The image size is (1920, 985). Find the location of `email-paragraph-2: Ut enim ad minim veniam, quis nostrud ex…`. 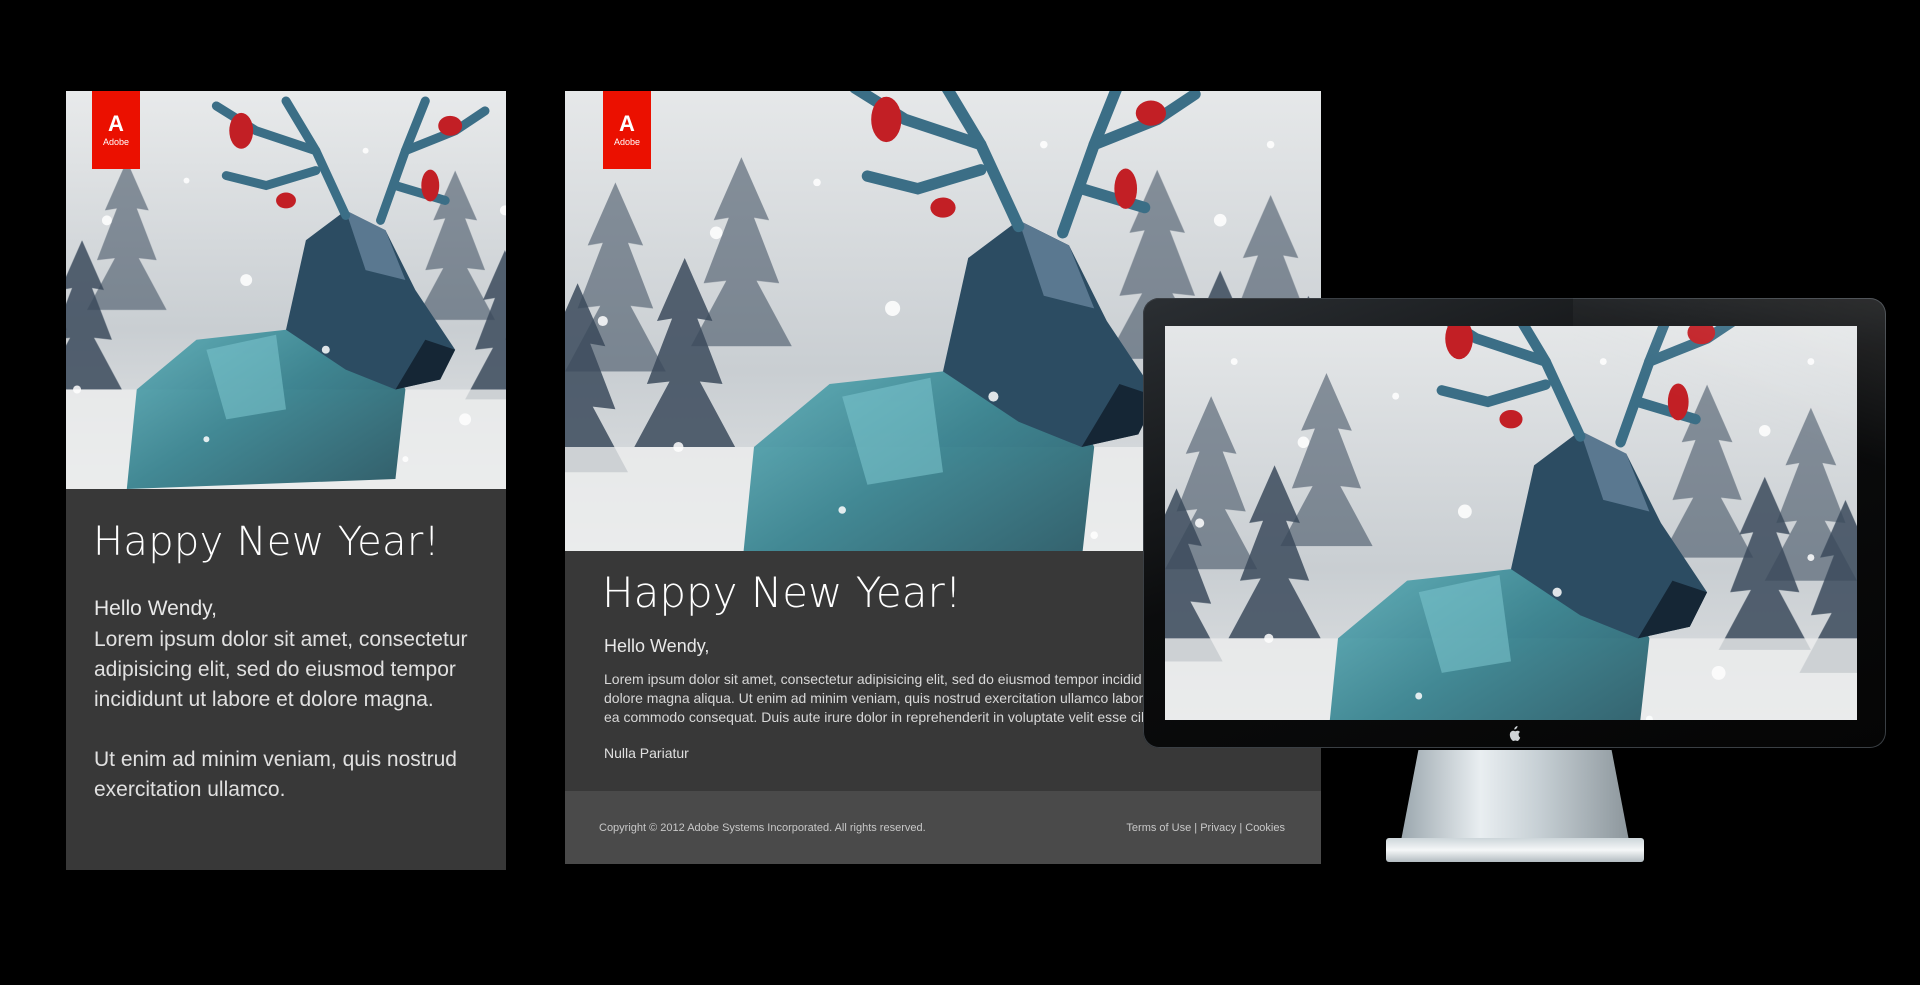

email-paragraph-2: Ut enim ad minim veniam, quis nostrud ex… is located at coordinates (275, 774).